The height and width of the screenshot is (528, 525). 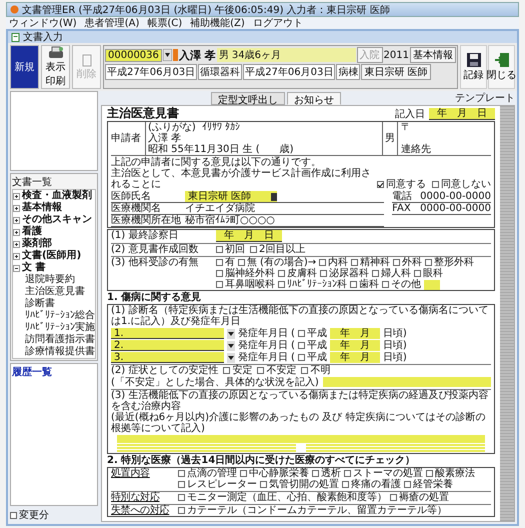 I want to click on tab: 定型文呼出し, so click(x=248, y=98).